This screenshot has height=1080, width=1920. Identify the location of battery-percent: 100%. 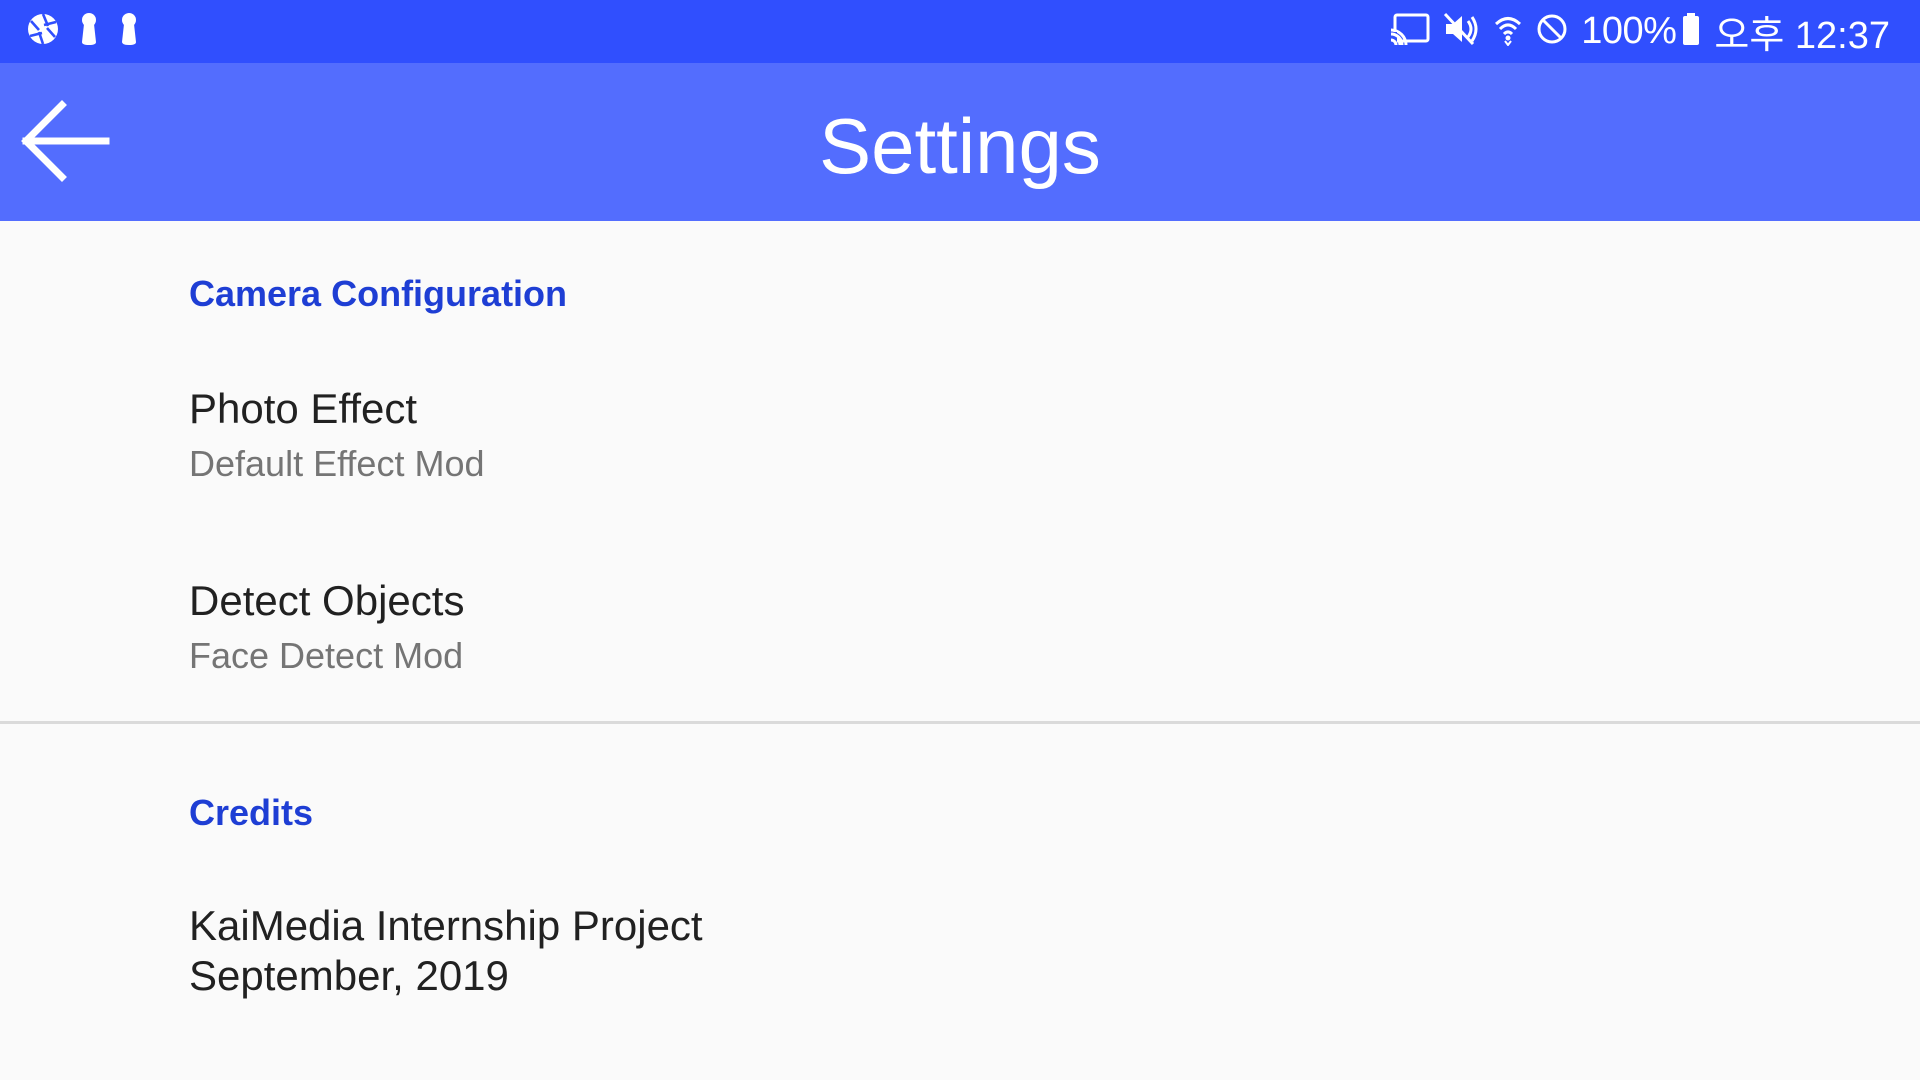
(1629, 31).